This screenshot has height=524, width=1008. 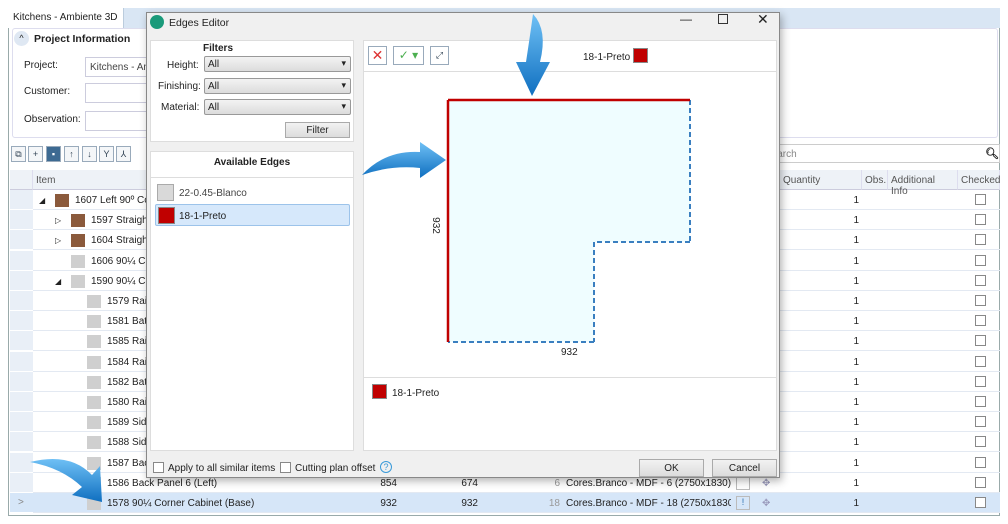 What do you see at coordinates (743, 503) in the screenshot?
I see `warning-icon: !` at bounding box center [743, 503].